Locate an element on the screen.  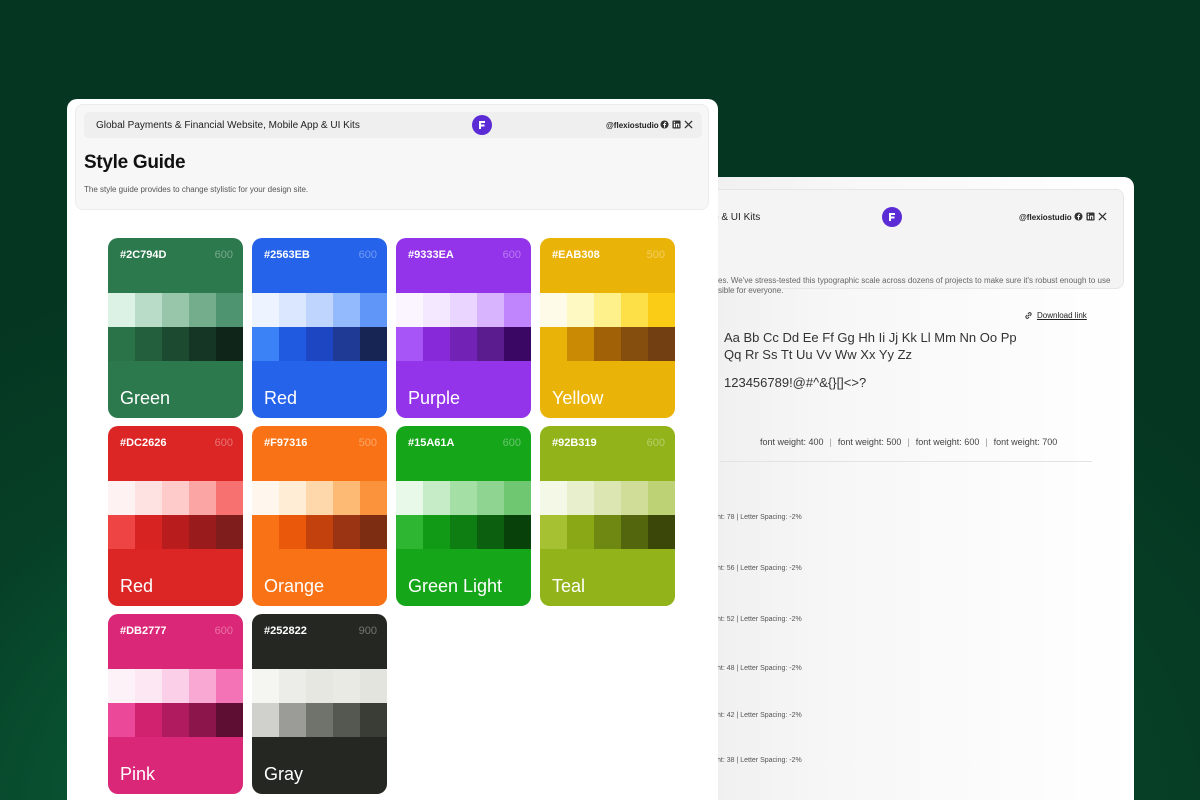
color-card-orange: #F97316 500 Orange is located at coordinates (319, 516).